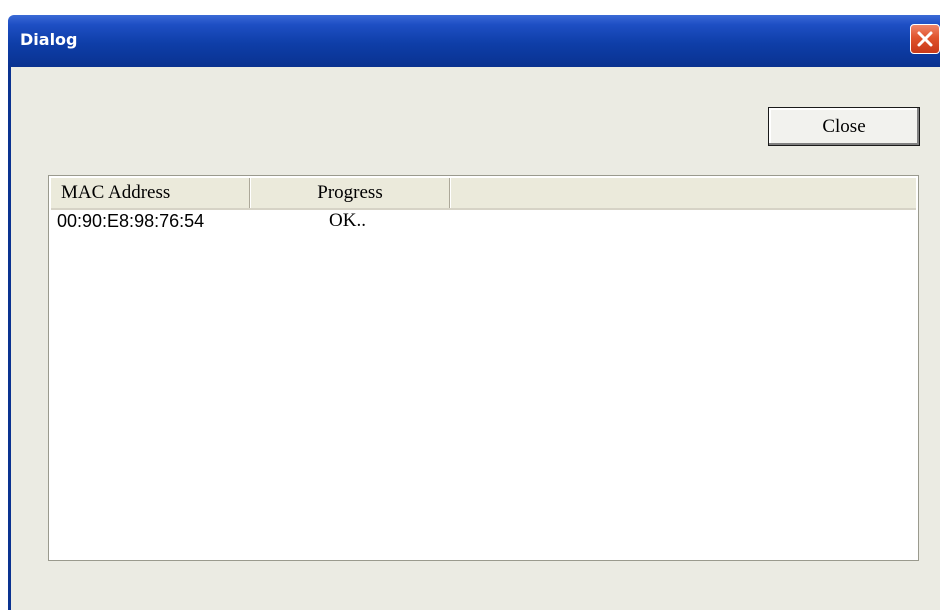 The height and width of the screenshot is (610, 940). I want to click on window-close-button, so click(925, 39).